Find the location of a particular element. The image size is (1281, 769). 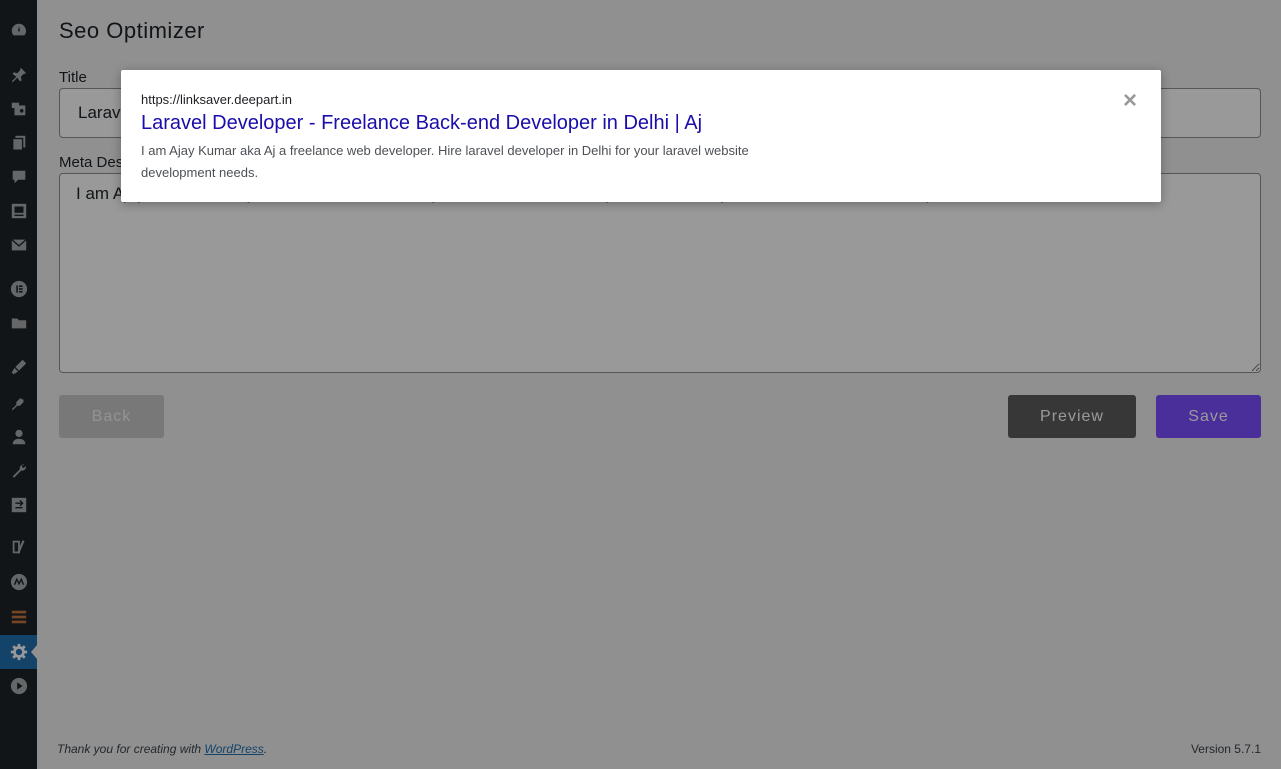

serp-url: https://linksaver.deepart.in is located at coordinates (217, 99).